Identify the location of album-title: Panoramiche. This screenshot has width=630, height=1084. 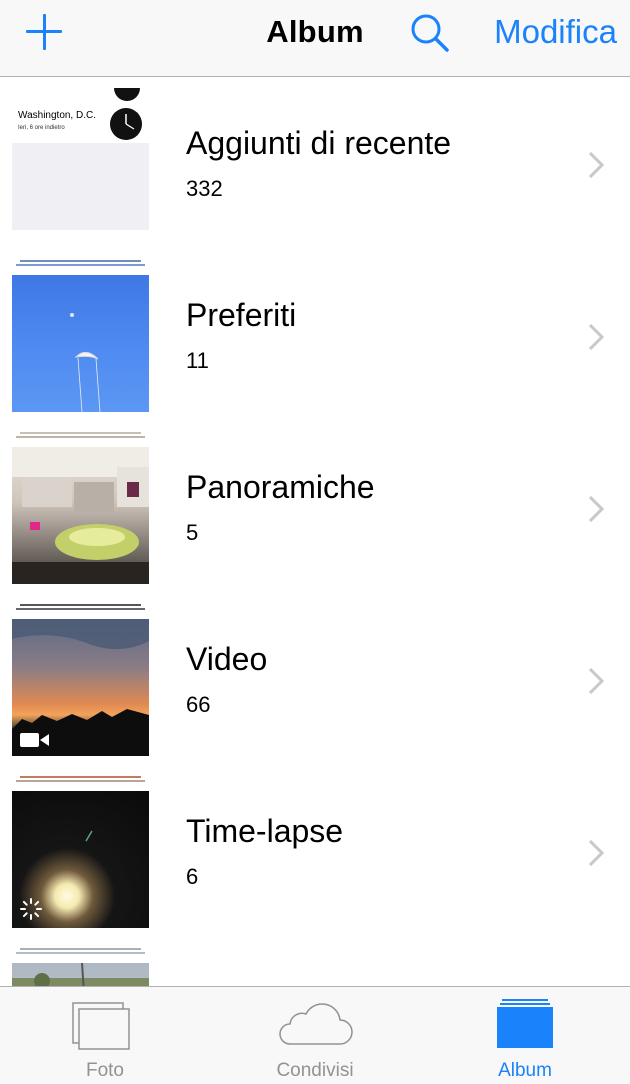
(280, 487).